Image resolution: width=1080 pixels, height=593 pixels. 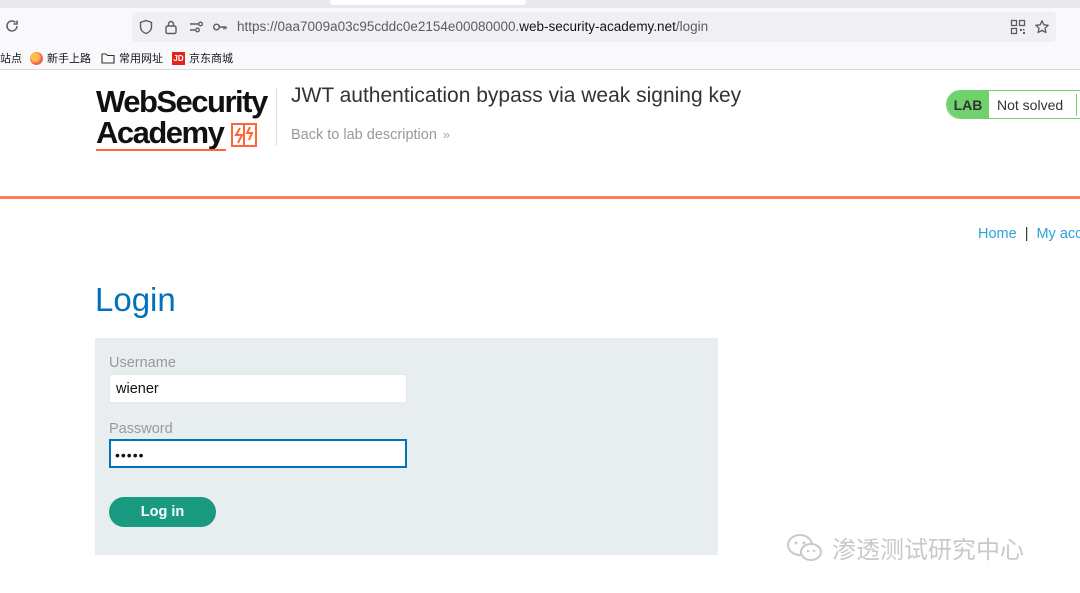 What do you see at coordinates (142, 363) in the screenshot?
I see `username-label: Username` at bounding box center [142, 363].